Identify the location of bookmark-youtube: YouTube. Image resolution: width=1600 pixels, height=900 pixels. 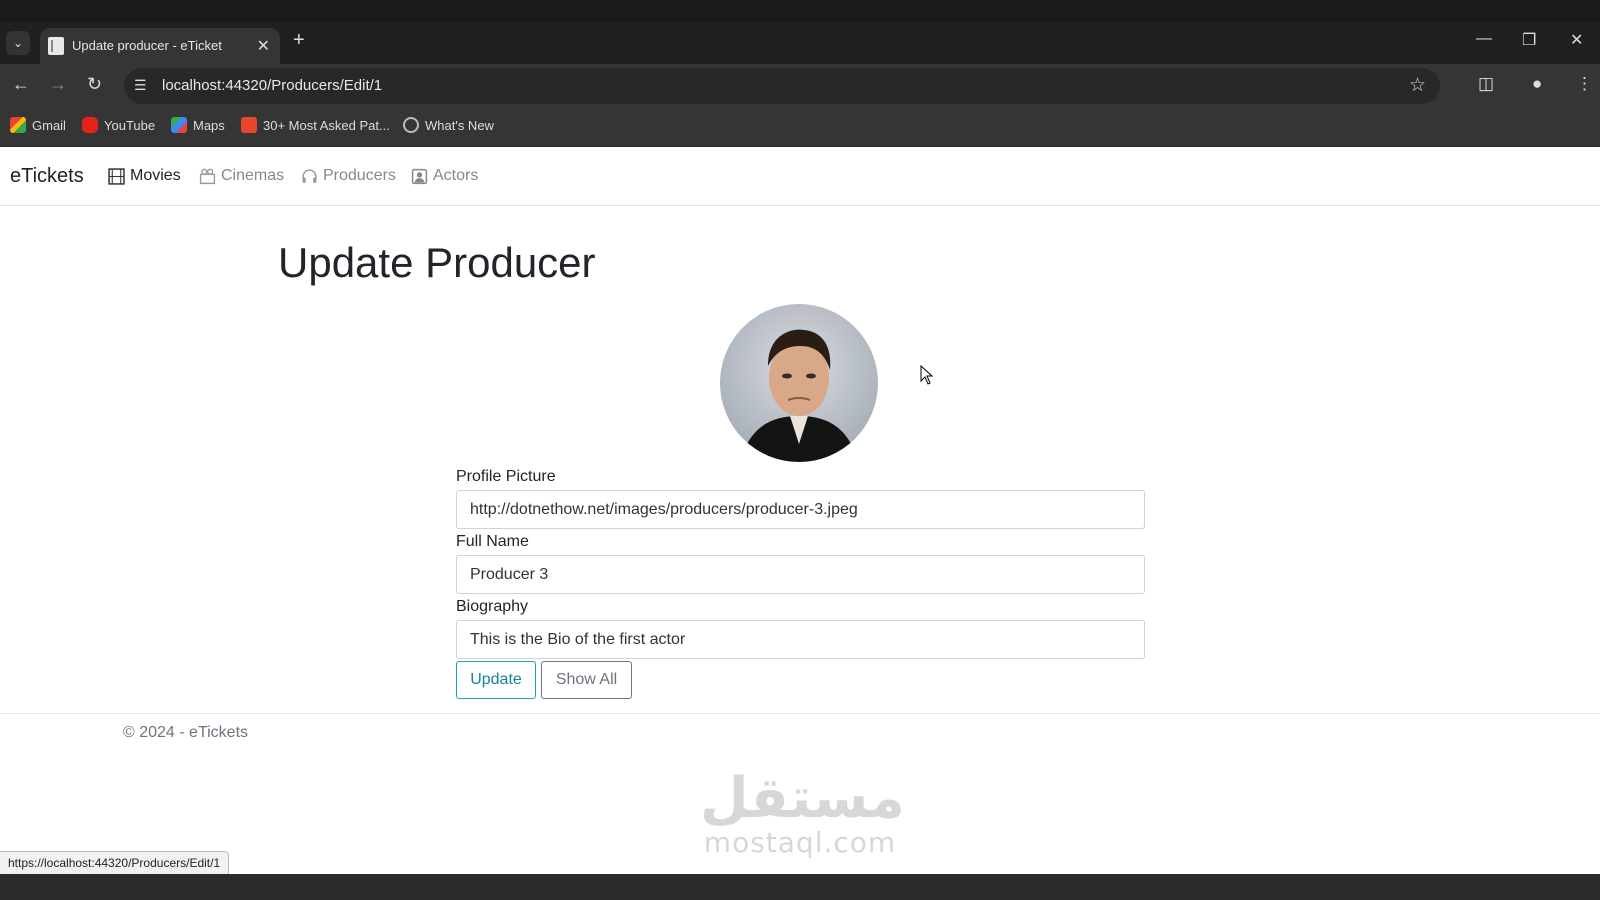
(118, 125).